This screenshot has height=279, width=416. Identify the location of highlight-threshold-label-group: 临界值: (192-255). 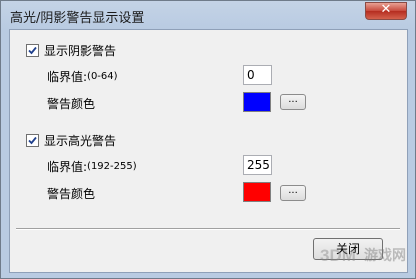
(92, 166).